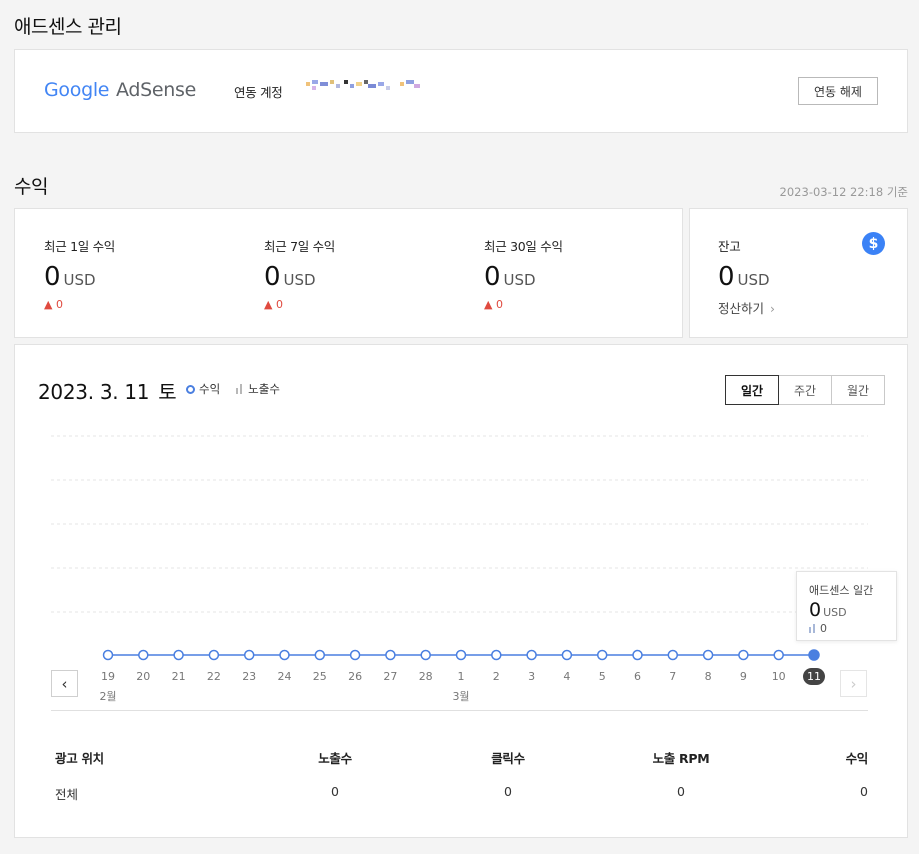 The image size is (919, 854). What do you see at coordinates (567, 676) in the screenshot?
I see `x-tick-label: 4` at bounding box center [567, 676].